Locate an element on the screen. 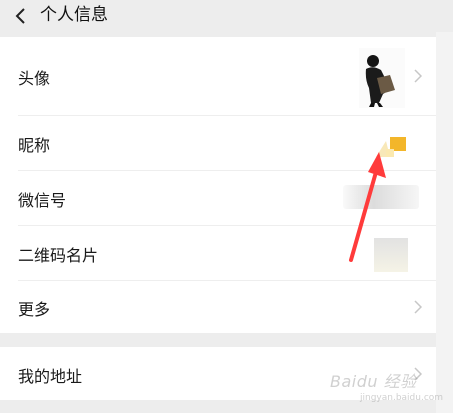 This screenshot has width=453, height=413. more-row: 更多 is located at coordinates (218, 307).